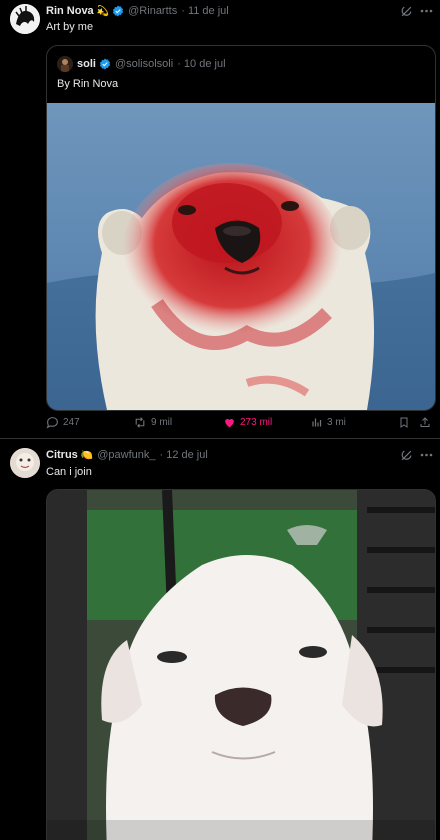 The width and height of the screenshot is (440, 840). I want to click on repost-count: 9 mil, so click(162, 422).